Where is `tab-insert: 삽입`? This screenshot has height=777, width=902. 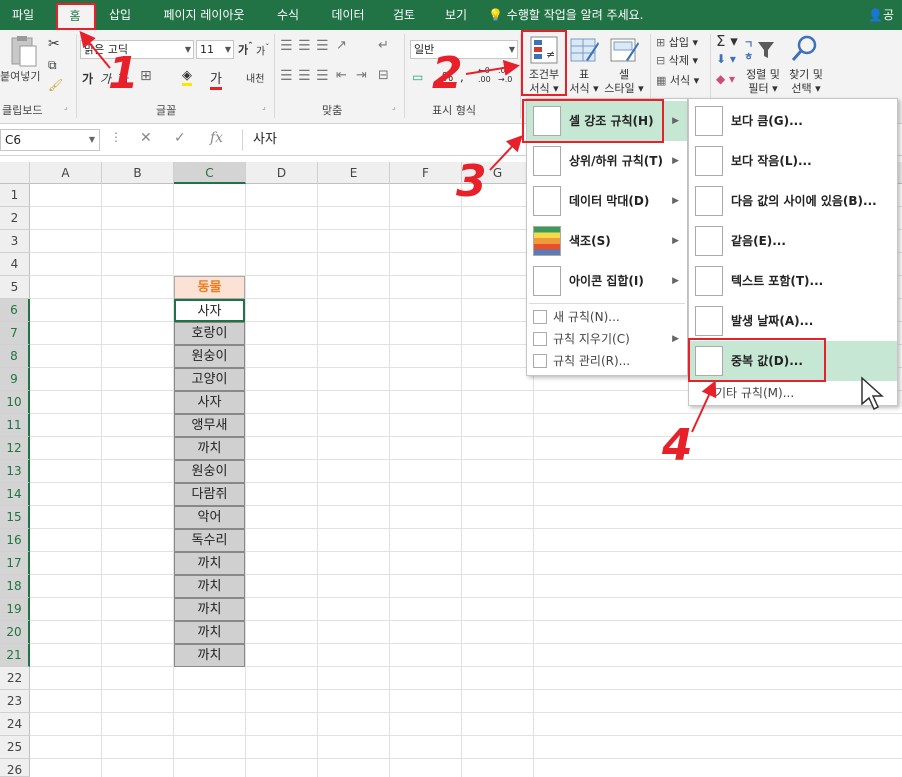
tab-insert: 삽입 is located at coordinates (120, 15).